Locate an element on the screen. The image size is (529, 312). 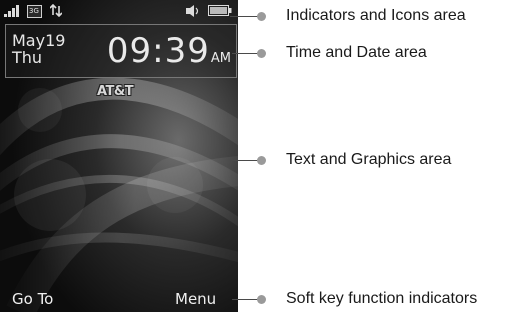
clock-display: 09:39AM is located at coordinates (169, 55).